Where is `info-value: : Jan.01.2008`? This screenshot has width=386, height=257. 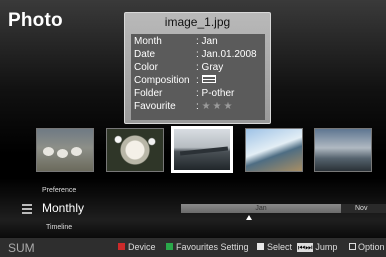
info-value: : Jan.01.2008 is located at coordinates (226, 54).